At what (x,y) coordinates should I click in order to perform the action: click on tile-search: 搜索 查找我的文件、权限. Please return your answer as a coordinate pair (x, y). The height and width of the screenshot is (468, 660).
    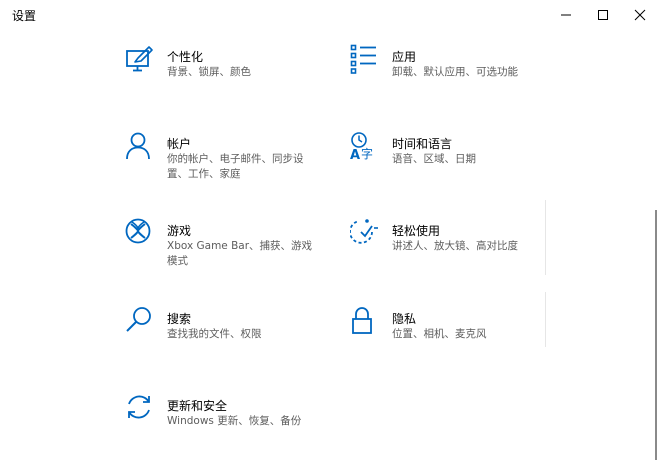
    Looking at the image, I should click on (235, 341).